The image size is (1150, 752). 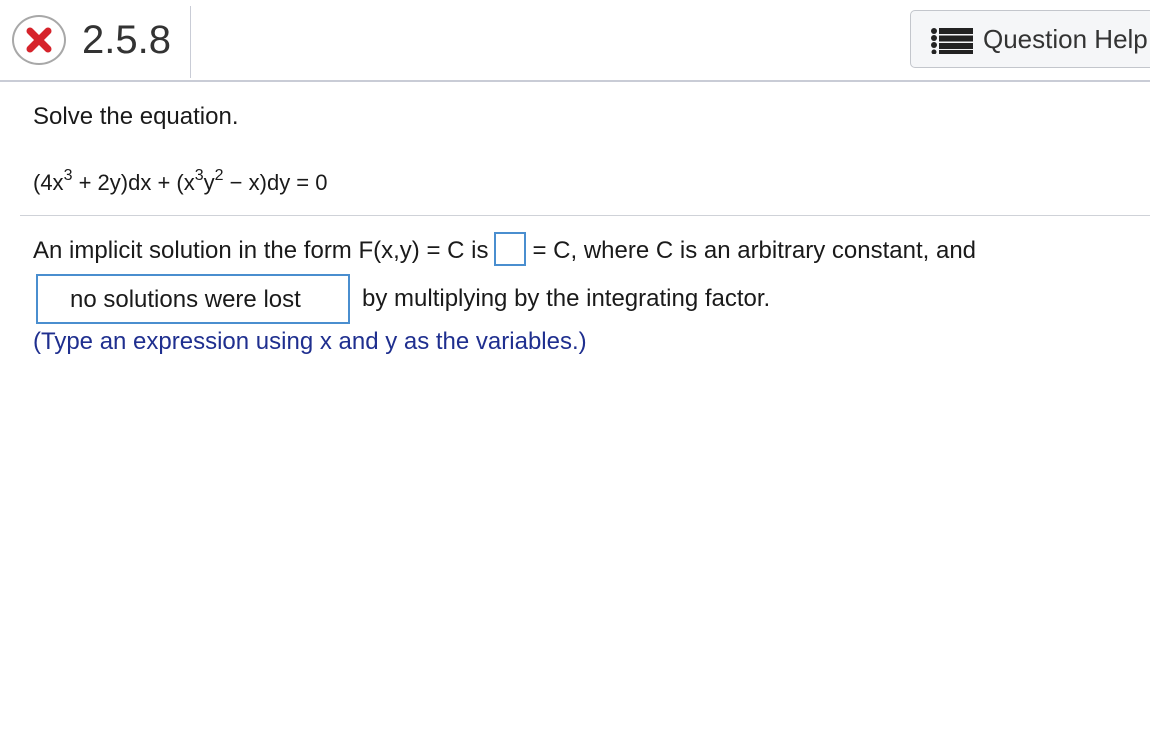 What do you see at coordinates (185, 299) in the screenshot?
I see `lost-solutions-selected: no solutions were lost` at bounding box center [185, 299].